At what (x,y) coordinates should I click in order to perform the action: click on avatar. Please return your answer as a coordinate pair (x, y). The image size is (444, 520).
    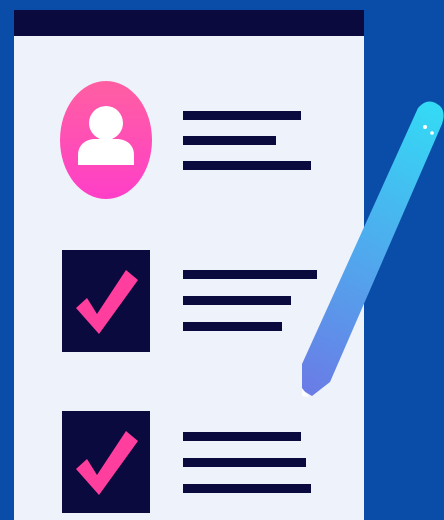
    Looking at the image, I should click on (106, 140).